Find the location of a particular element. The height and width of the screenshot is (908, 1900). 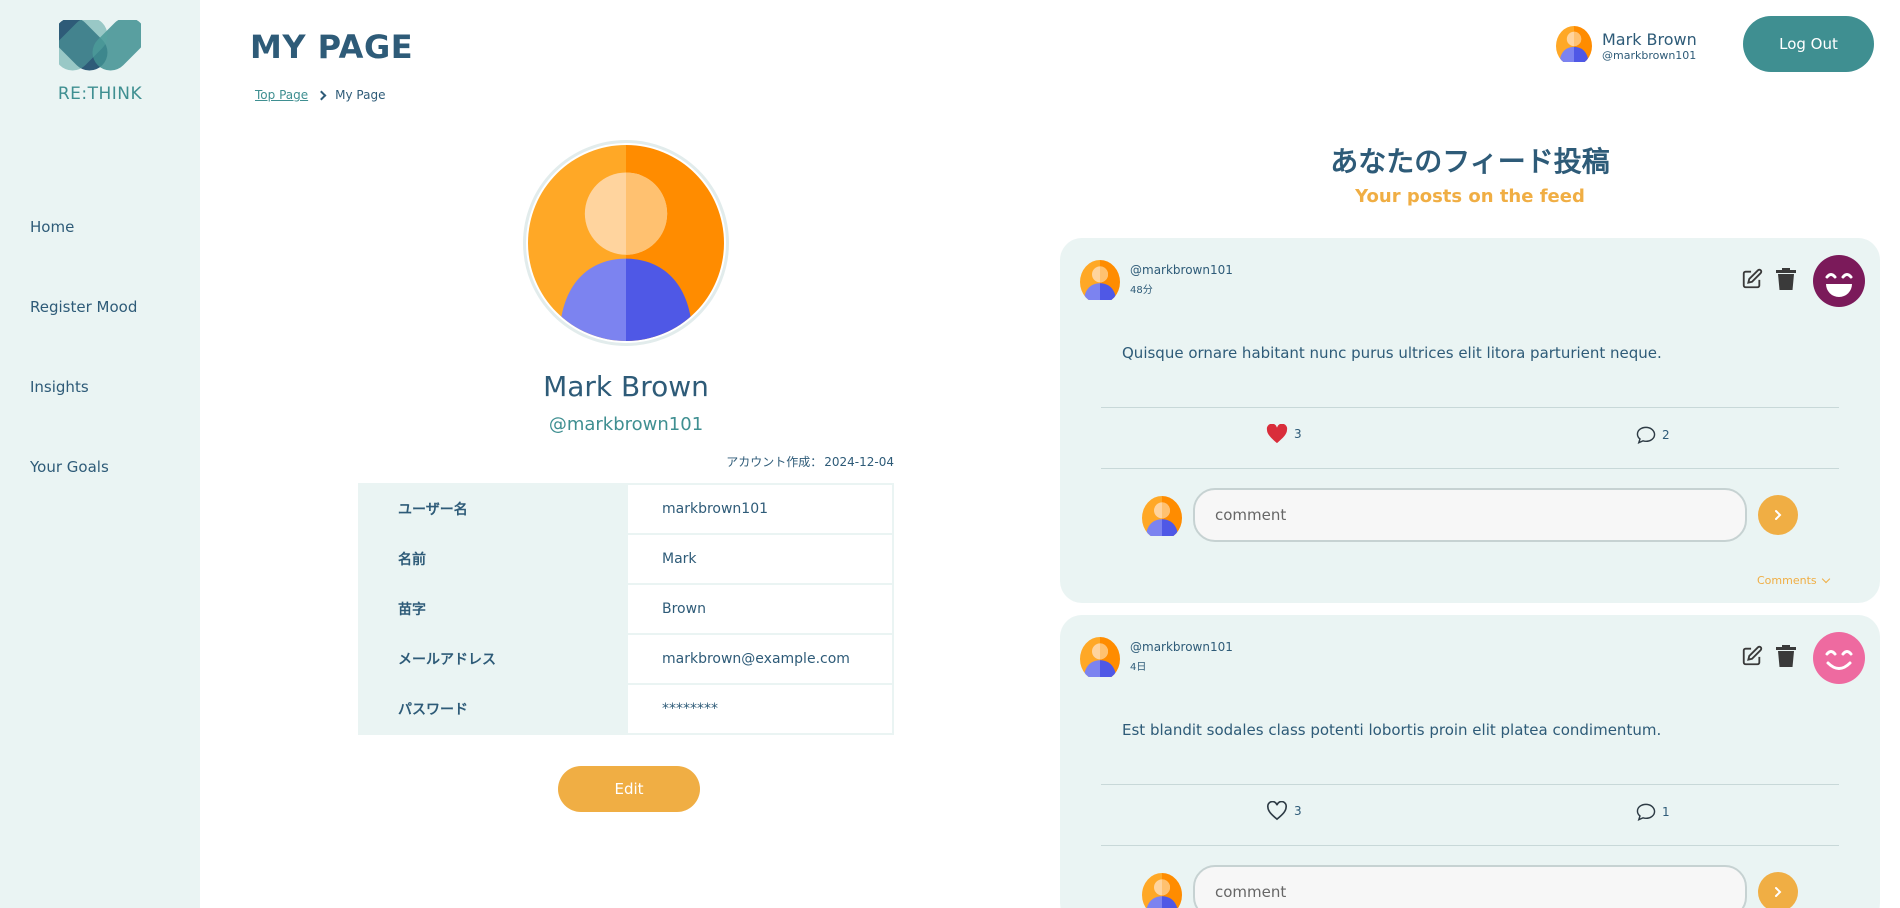

account-created-date: 2024-12-04 is located at coordinates (859, 462).